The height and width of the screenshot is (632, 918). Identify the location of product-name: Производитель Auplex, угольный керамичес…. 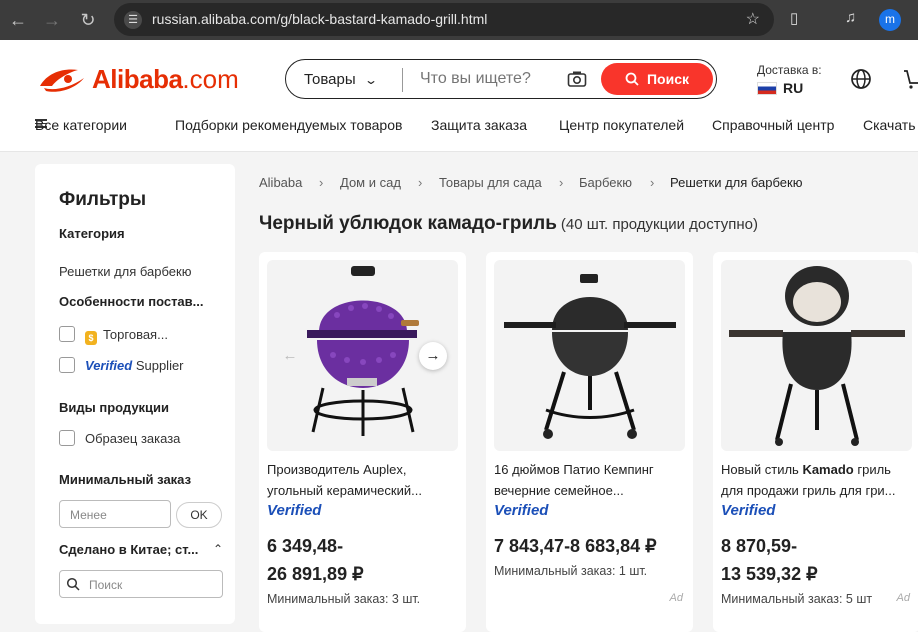
(362, 480).